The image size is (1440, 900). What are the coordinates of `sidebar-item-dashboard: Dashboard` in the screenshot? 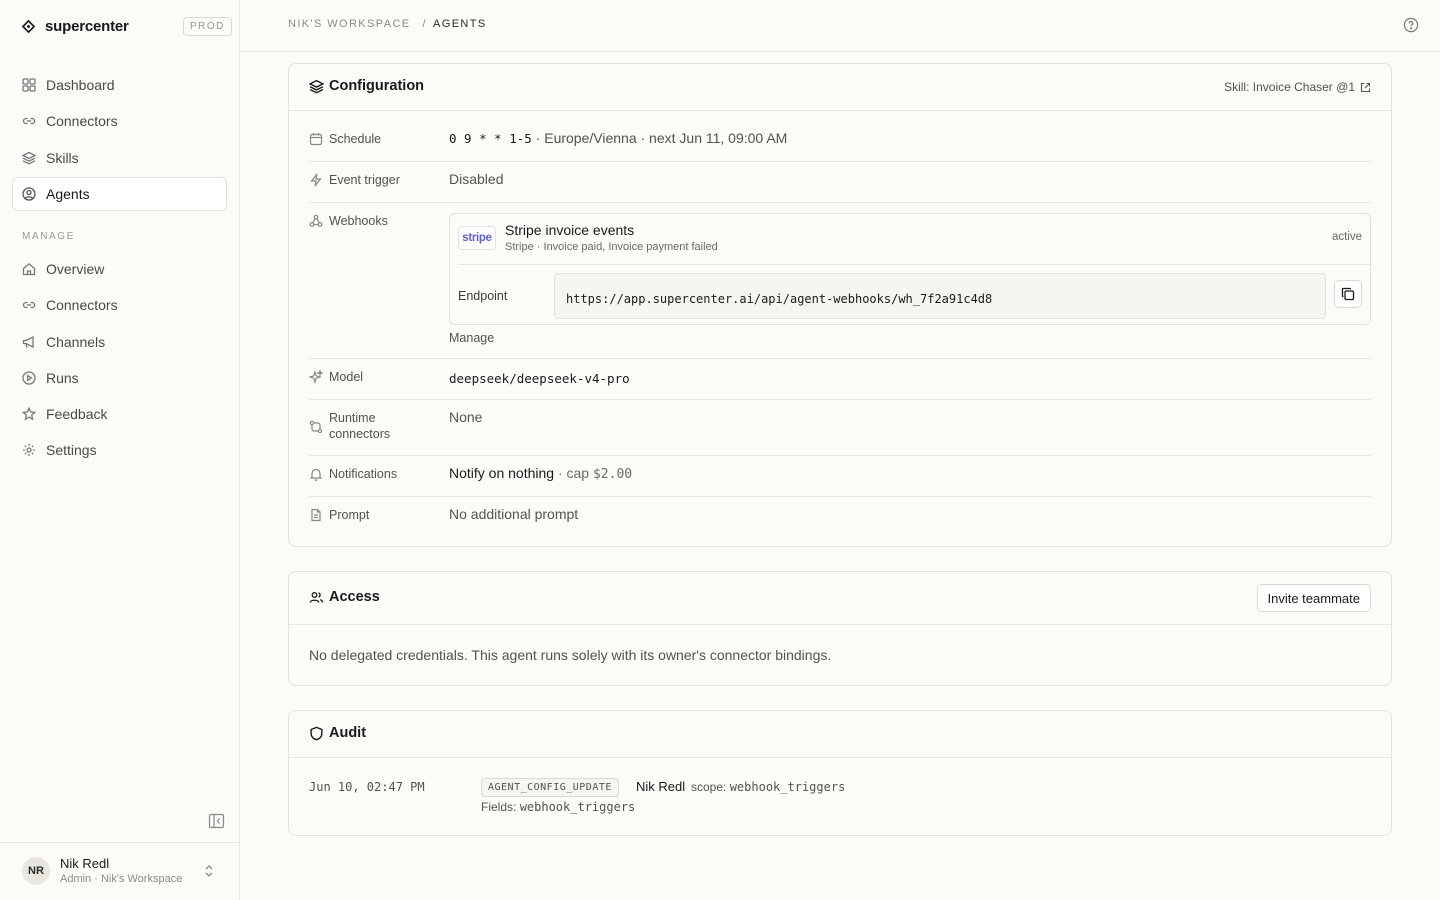 It's located at (119, 85).